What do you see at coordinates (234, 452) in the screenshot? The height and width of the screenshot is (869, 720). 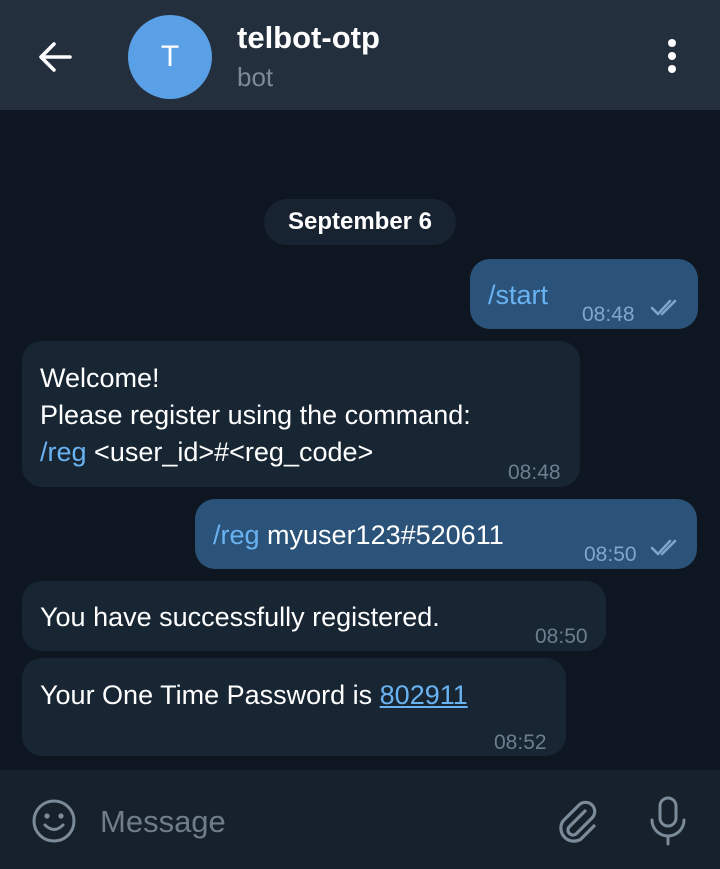 I see `message-text: <user_id>#<reg_code>` at bounding box center [234, 452].